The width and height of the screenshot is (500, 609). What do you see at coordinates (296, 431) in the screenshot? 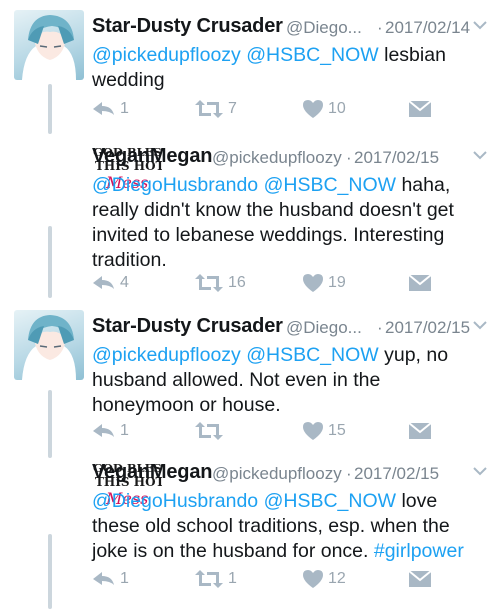
I see `tweet-actions: 1 15` at bounding box center [296, 431].